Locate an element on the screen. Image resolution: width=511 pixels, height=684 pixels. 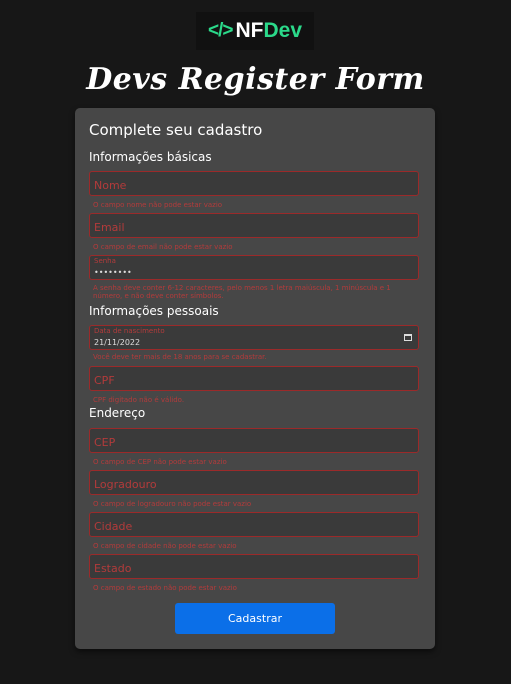
cpf-error: CPF digitado não é válido. is located at coordinates (139, 400).